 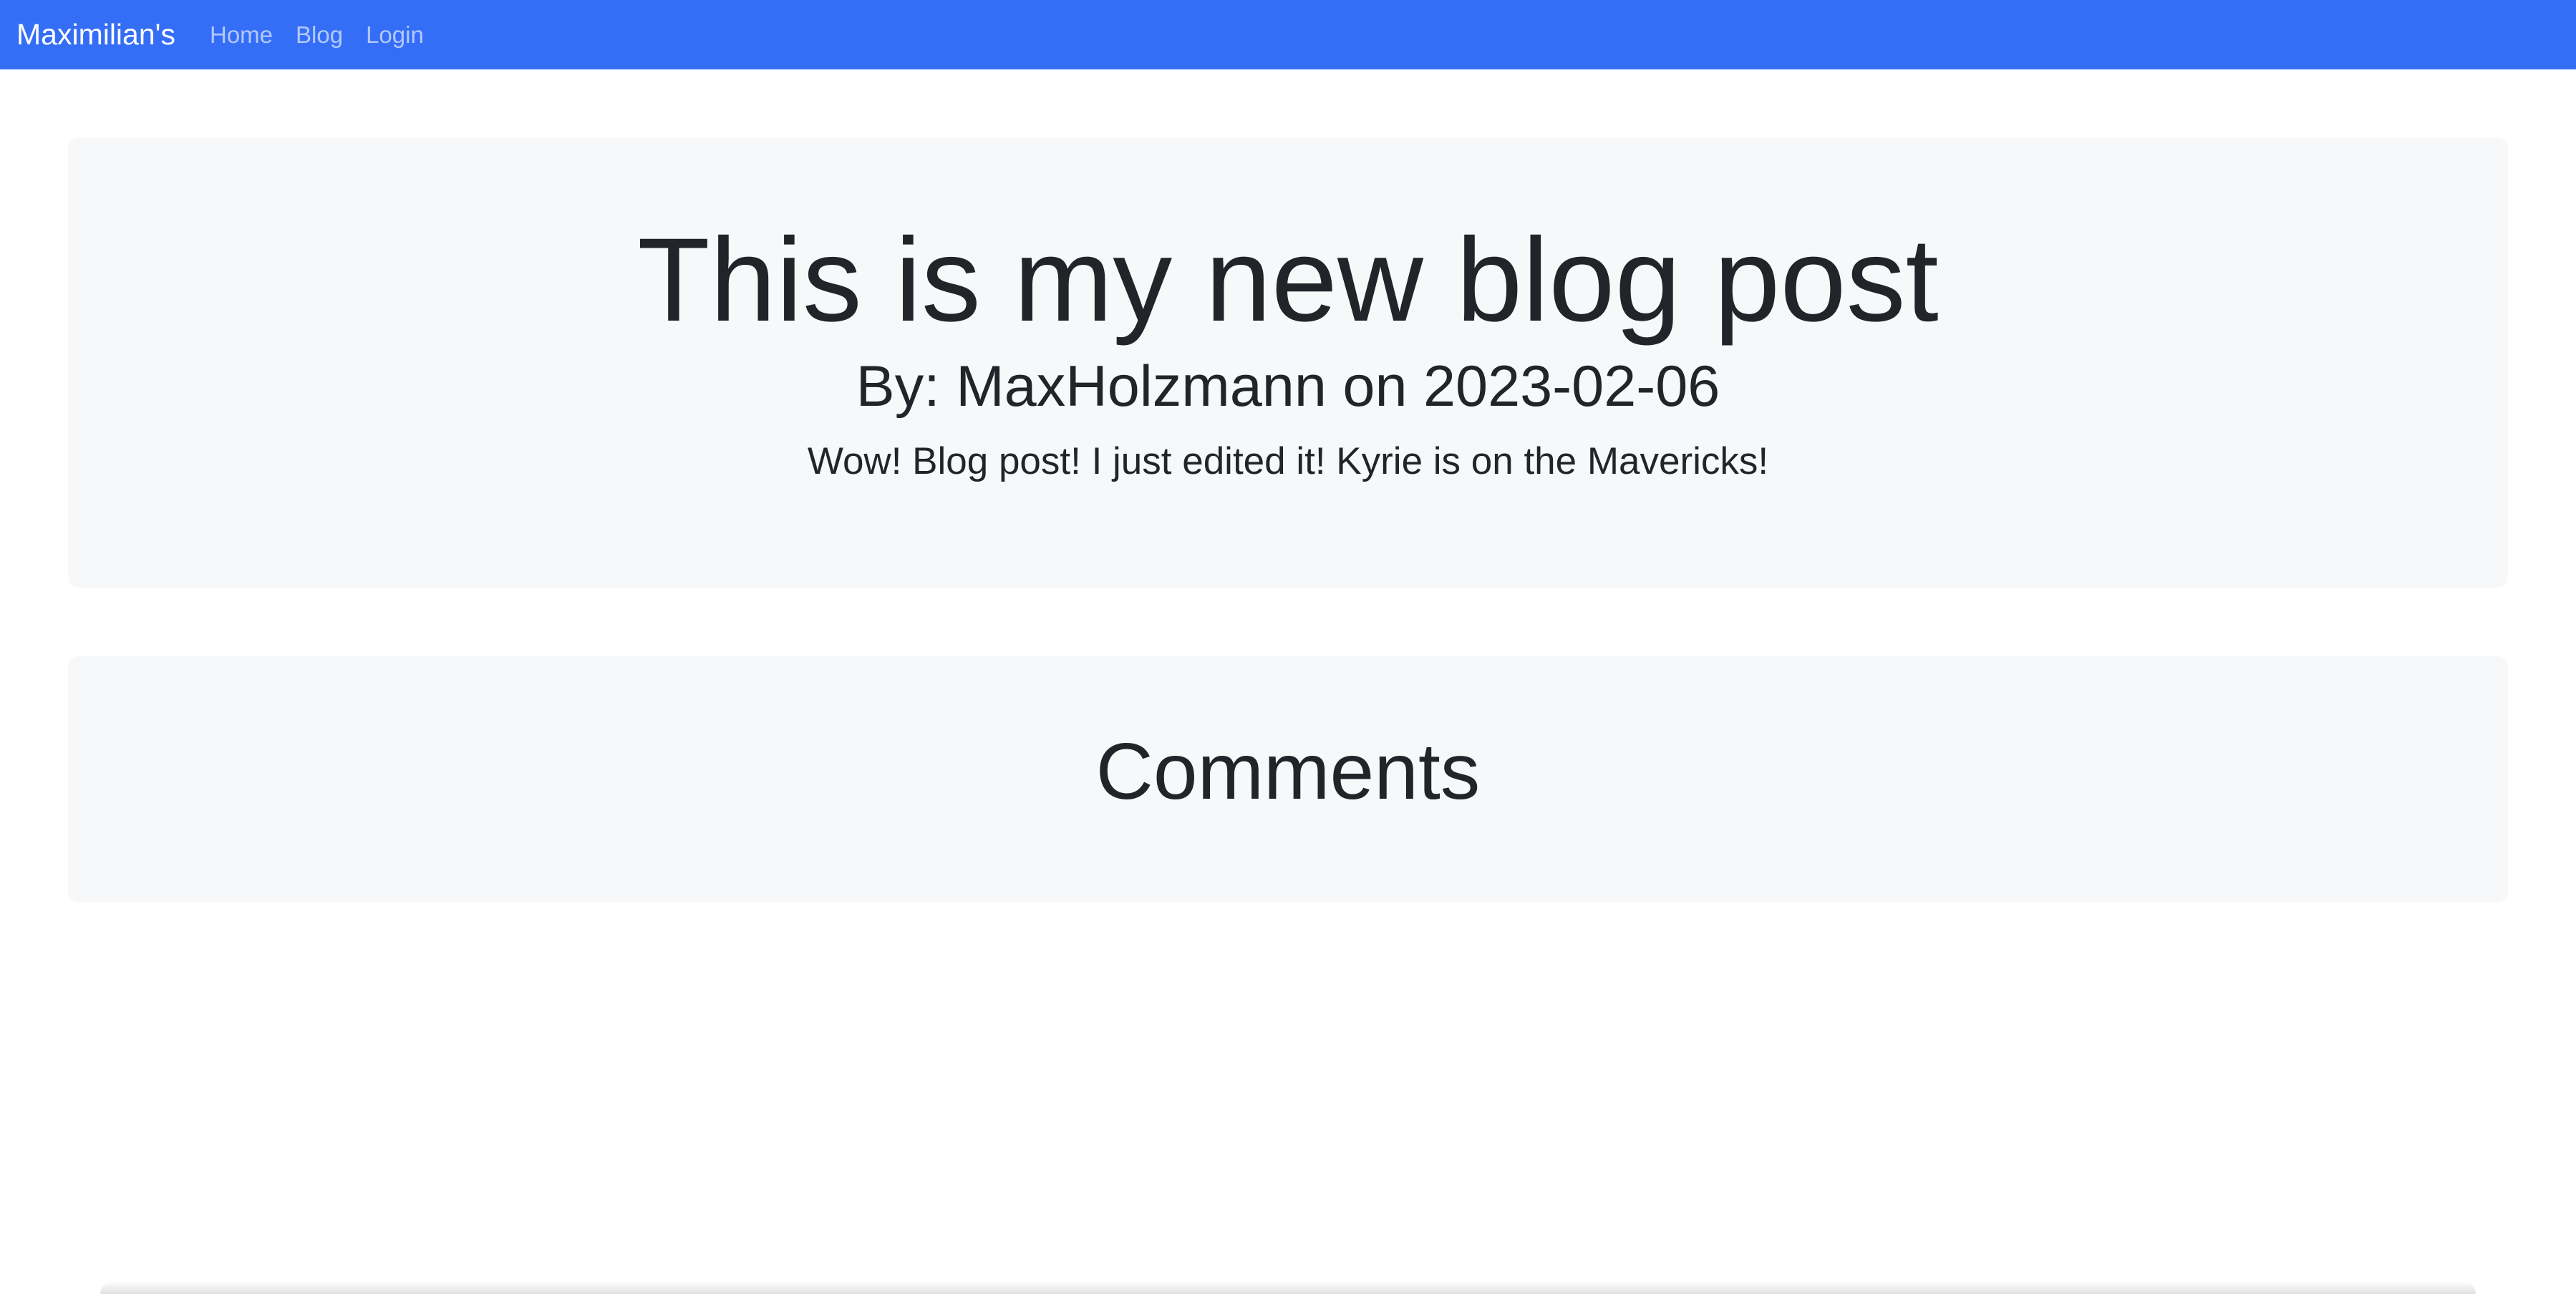 What do you see at coordinates (1288, 1287) in the screenshot?
I see `bottom-edge-shadow` at bounding box center [1288, 1287].